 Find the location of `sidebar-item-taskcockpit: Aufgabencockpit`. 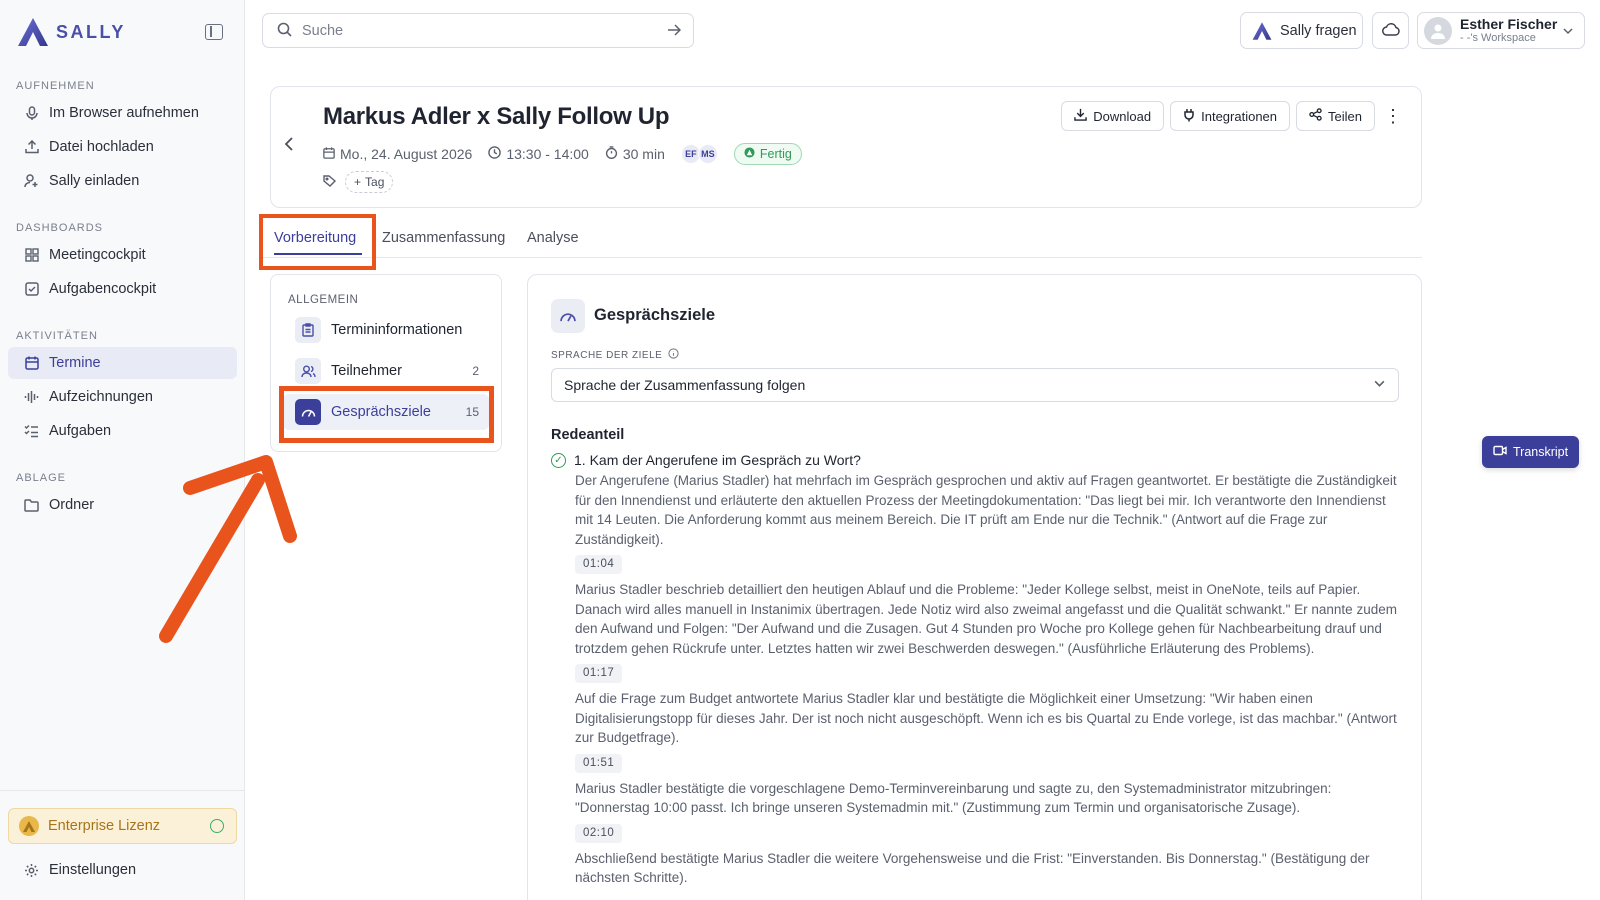

sidebar-item-taskcockpit: Aufgabencockpit is located at coordinates (122, 289).